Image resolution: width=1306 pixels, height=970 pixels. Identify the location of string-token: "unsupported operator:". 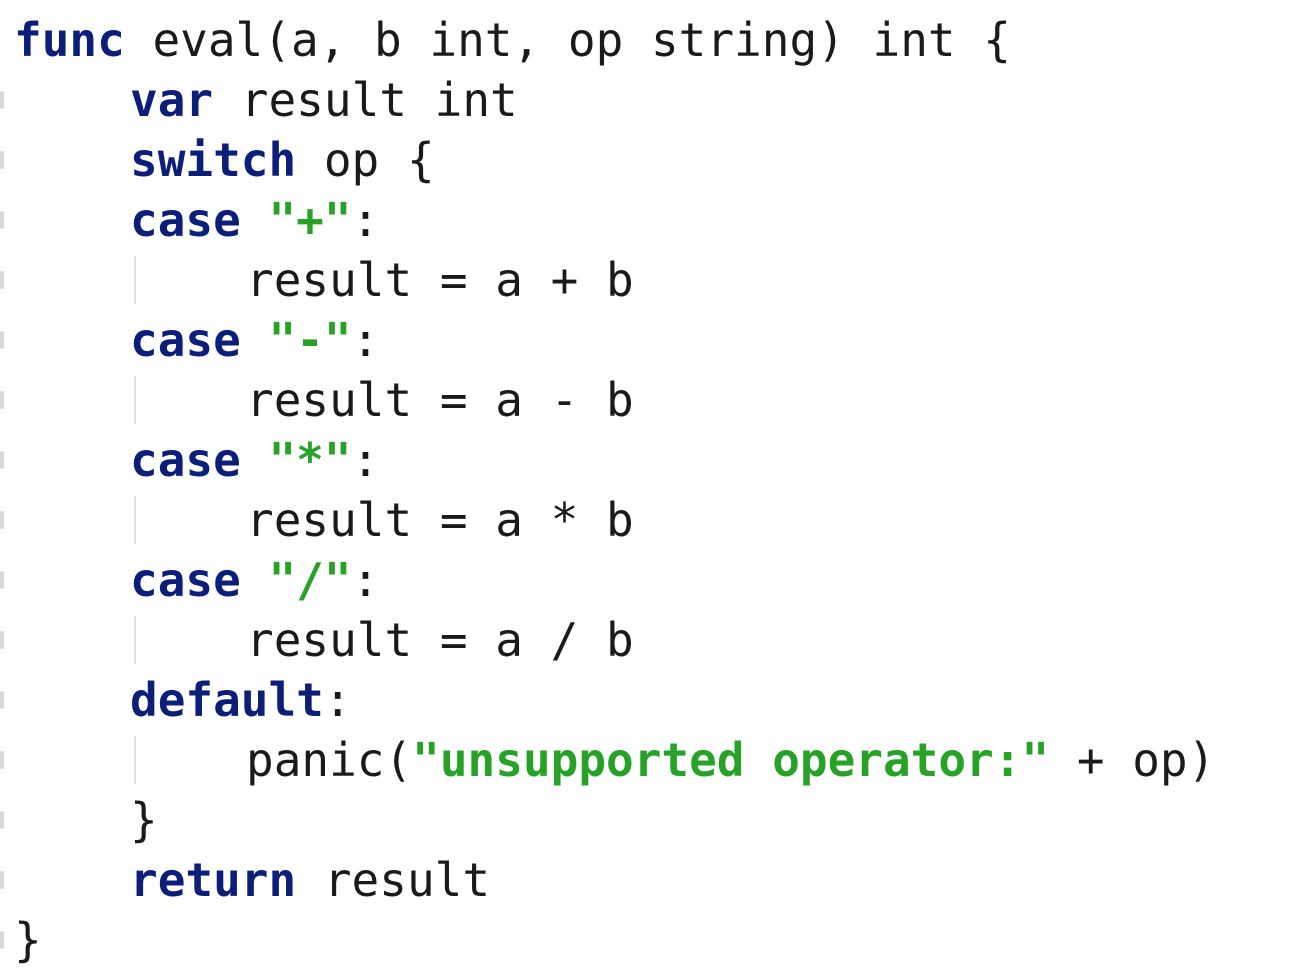
(731, 760).